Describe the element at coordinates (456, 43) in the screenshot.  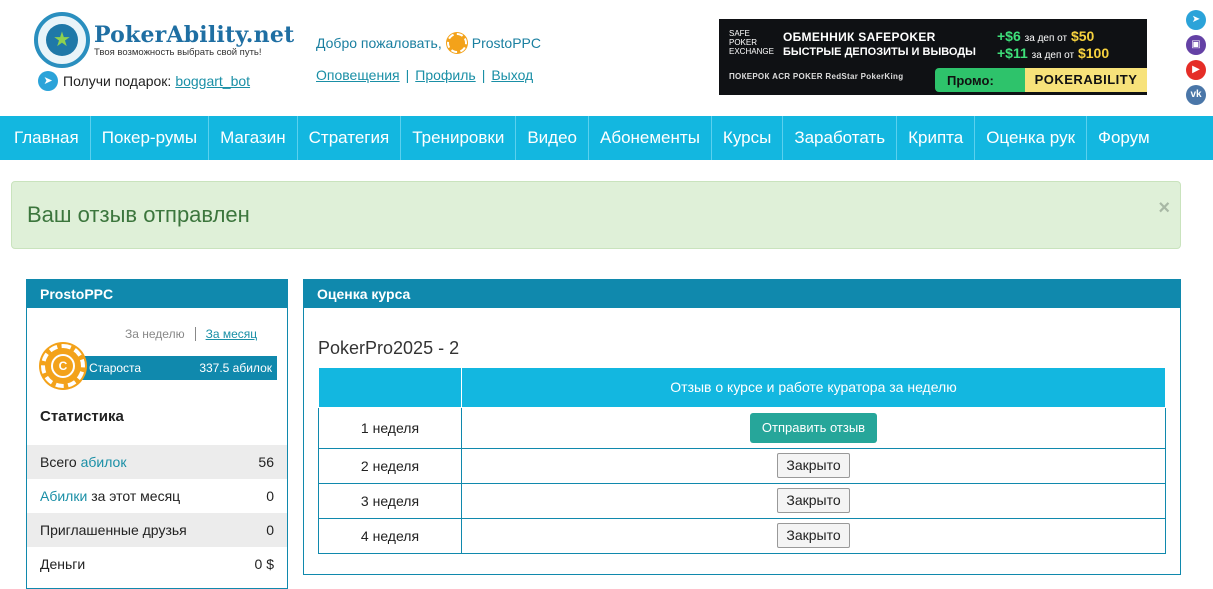
I see `coin-icon` at that location.